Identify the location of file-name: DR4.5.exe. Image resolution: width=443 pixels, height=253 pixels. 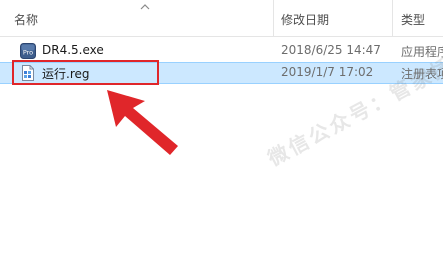
(73, 50).